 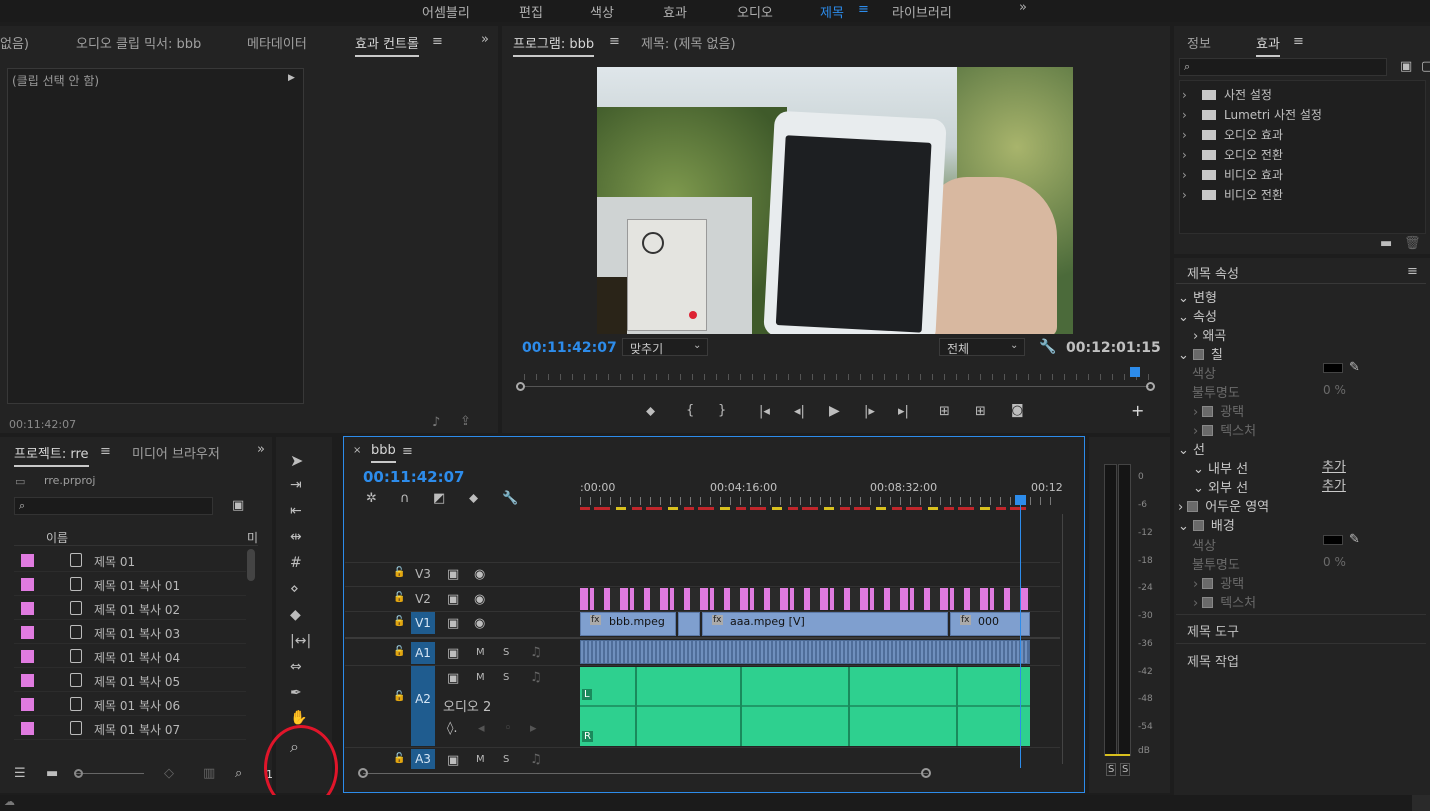 What do you see at coordinates (452, 728) in the screenshot?
I see `keyframe-icon: ◊.` at bounding box center [452, 728].